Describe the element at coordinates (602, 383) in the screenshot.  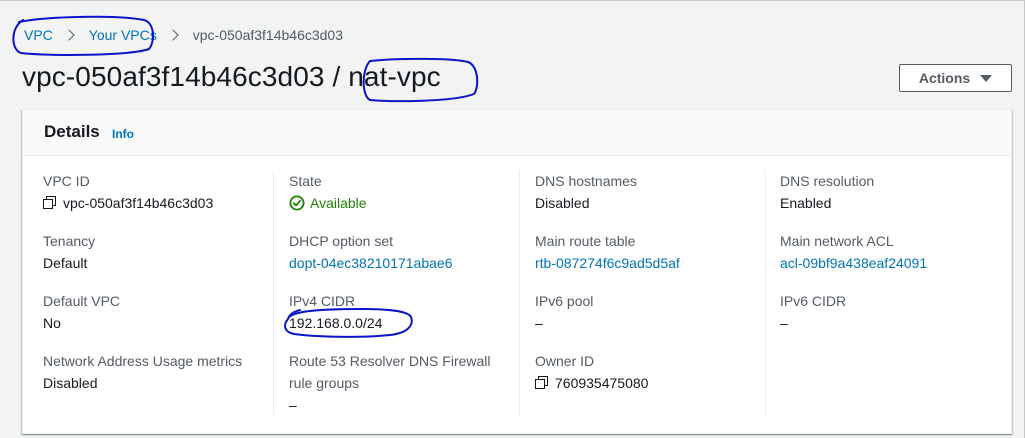
I see `owner-id-value: 760935475080` at that location.